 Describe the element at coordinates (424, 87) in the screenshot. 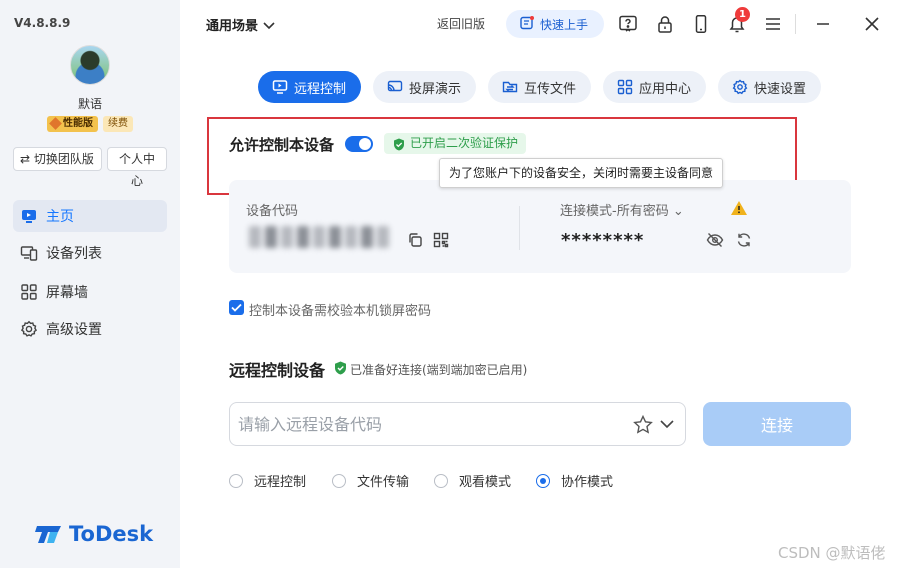

I see `tab-screen-cast: 投屏演示` at that location.